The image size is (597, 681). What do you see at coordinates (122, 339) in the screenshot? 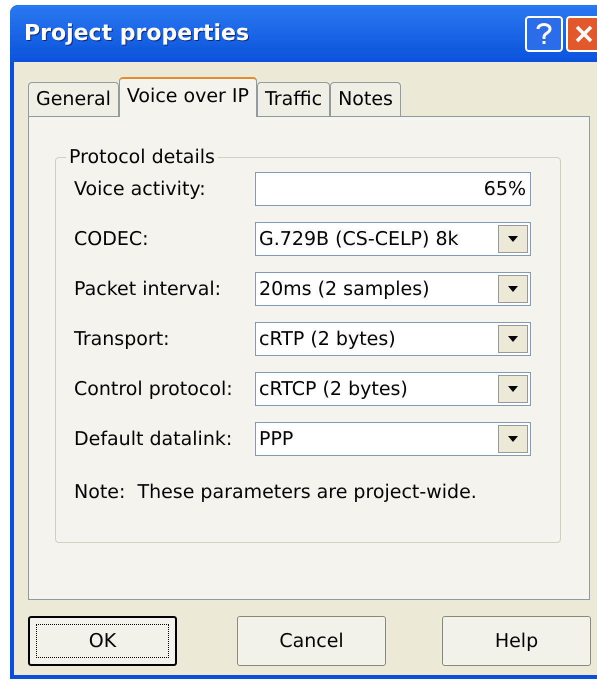
I see `field-label: Transport:` at bounding box center [122, 339].